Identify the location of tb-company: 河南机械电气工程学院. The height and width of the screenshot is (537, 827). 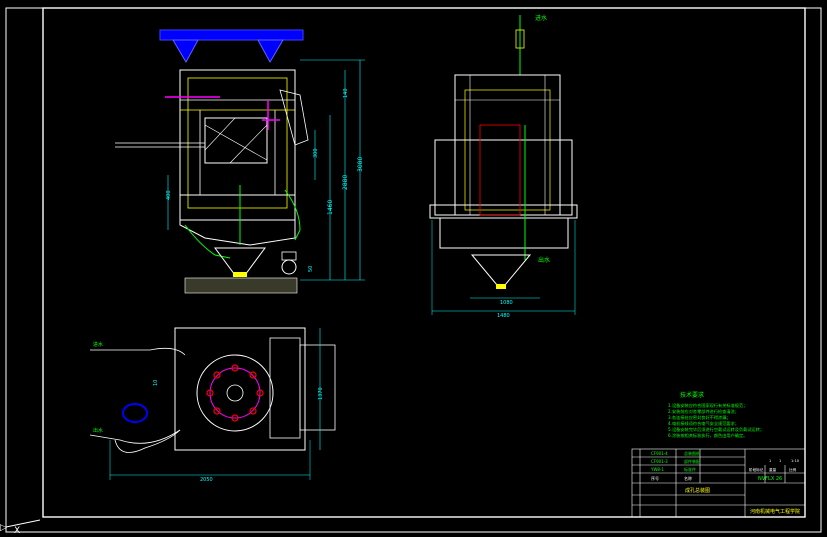
(775, 511).